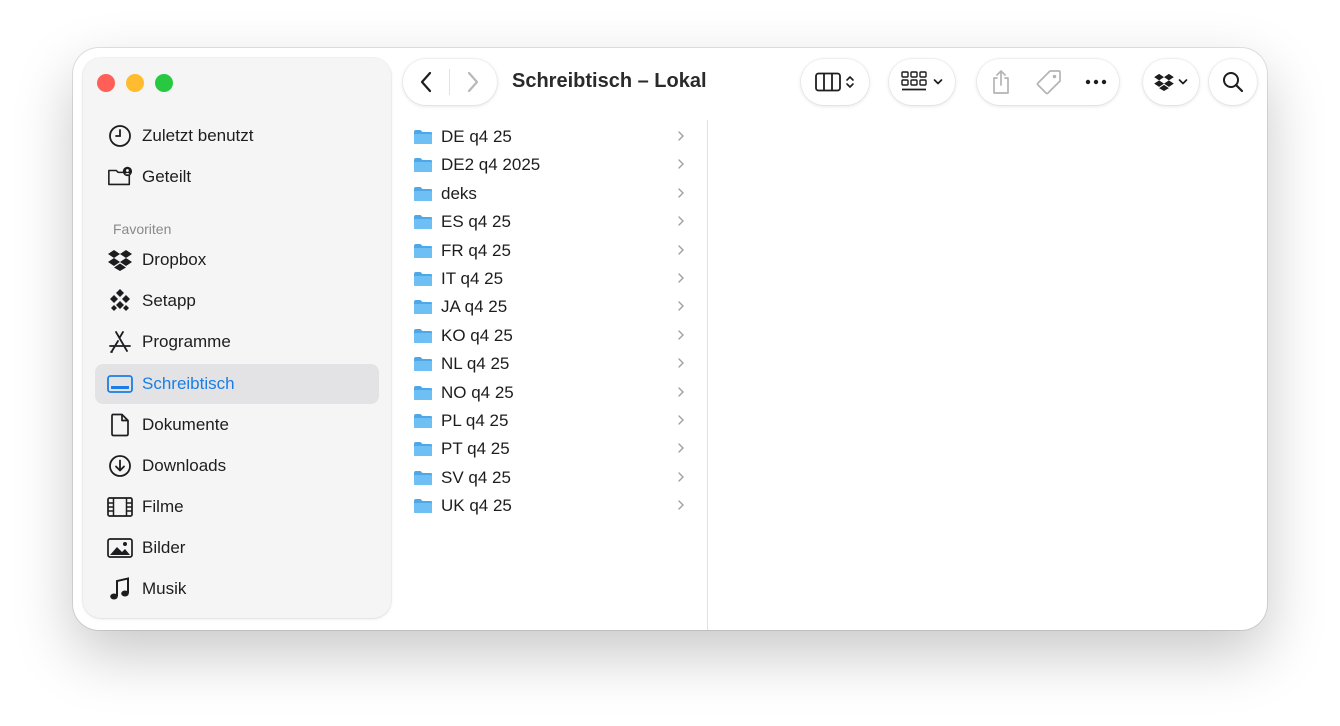  What do you see at coordinates (169, 300) in the screenshot?
I see `sidebar-item-label: Setapp` at bounding box center [169, 300].